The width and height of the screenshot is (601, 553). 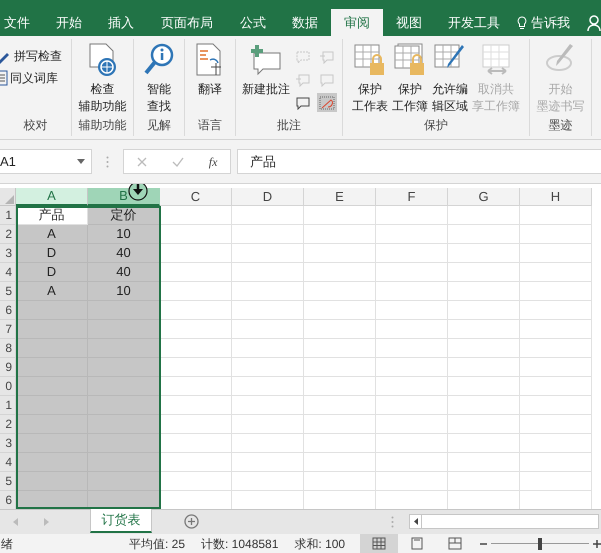 I want to click on ribbon-button: 同义词库, so click(x=29, y=78).